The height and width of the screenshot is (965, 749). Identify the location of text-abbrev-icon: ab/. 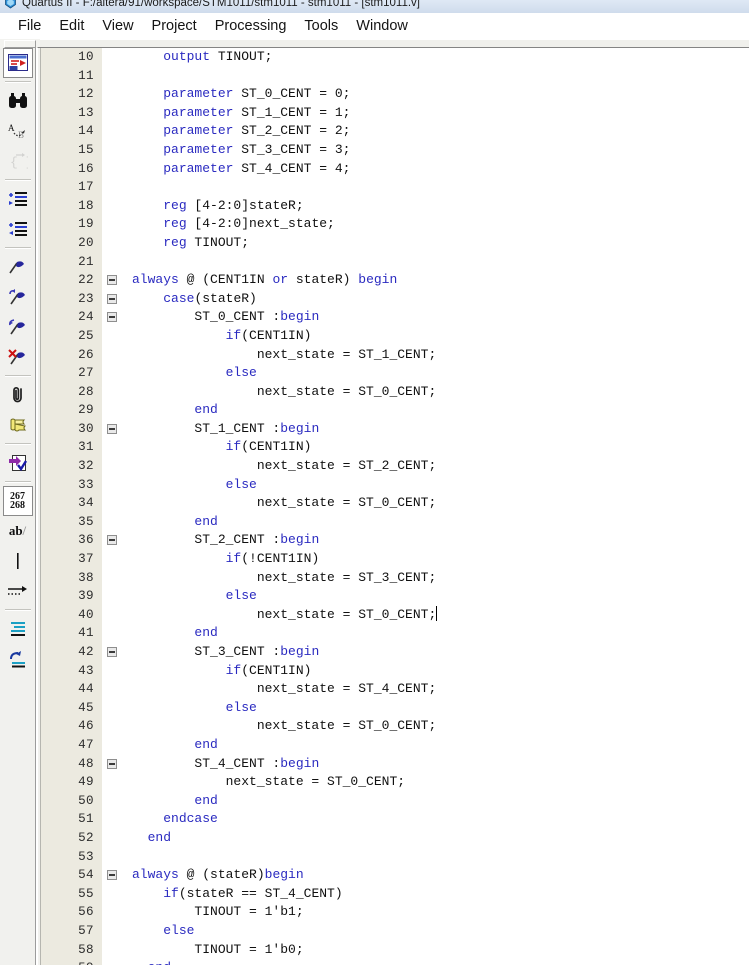
(18, 531).